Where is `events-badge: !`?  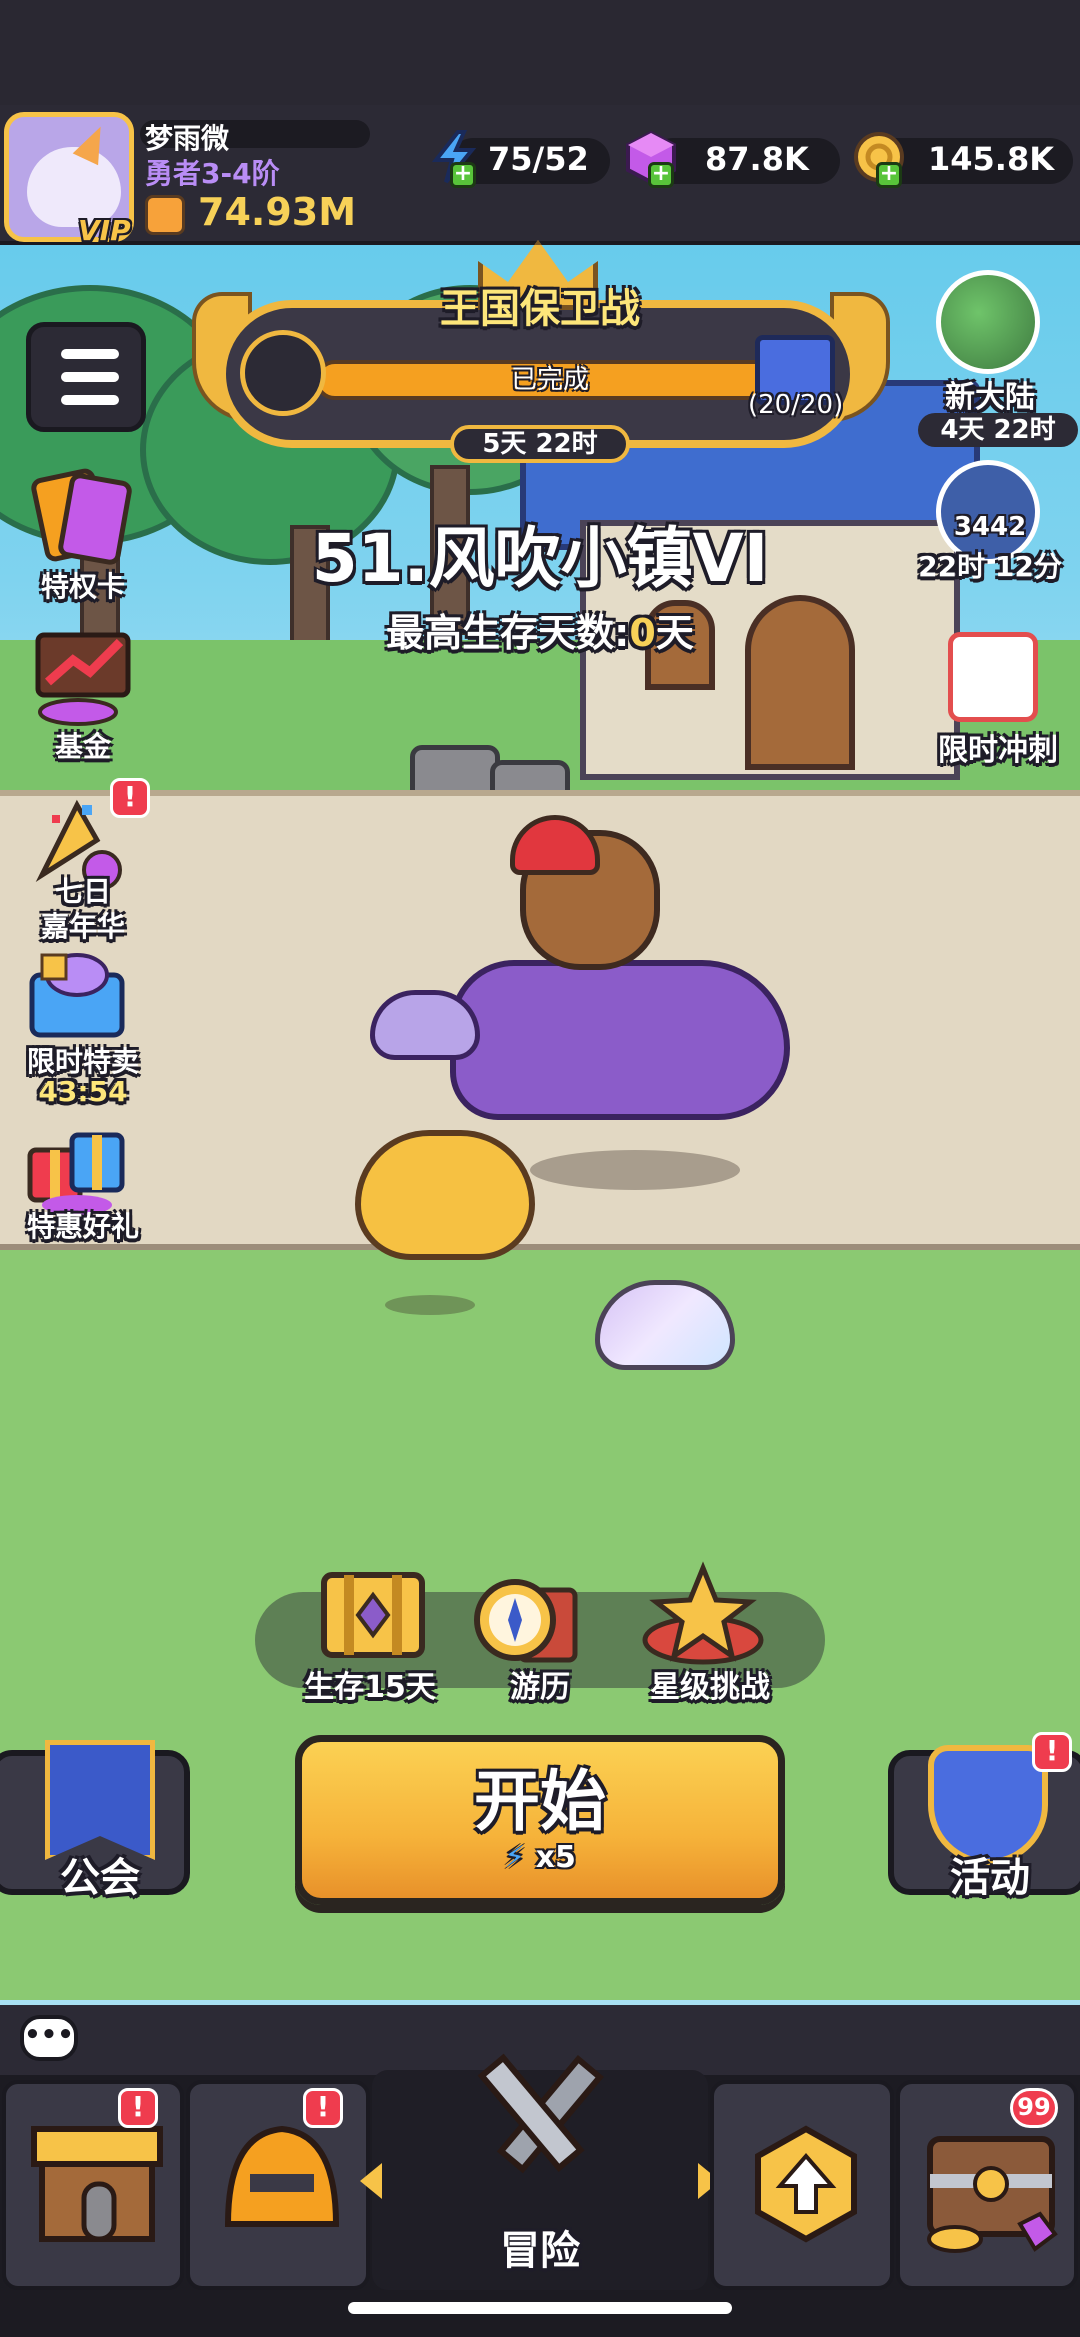
events-badge: ! is located at coordinates (1052, 1752).